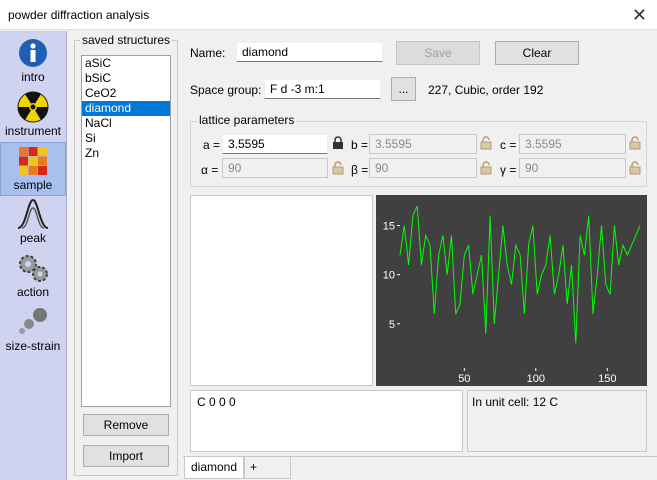 The image size is (657, 480). I want to click on list-item: NaCl, so click(126, 123).